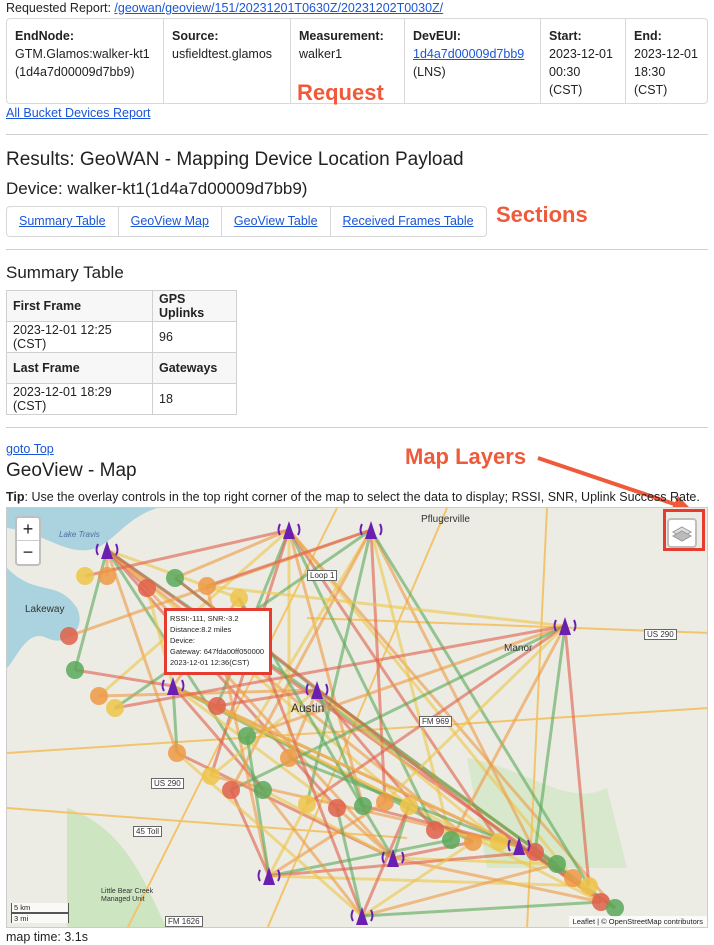  I want to click on place-label: Pflugerville, so click(445, 519).